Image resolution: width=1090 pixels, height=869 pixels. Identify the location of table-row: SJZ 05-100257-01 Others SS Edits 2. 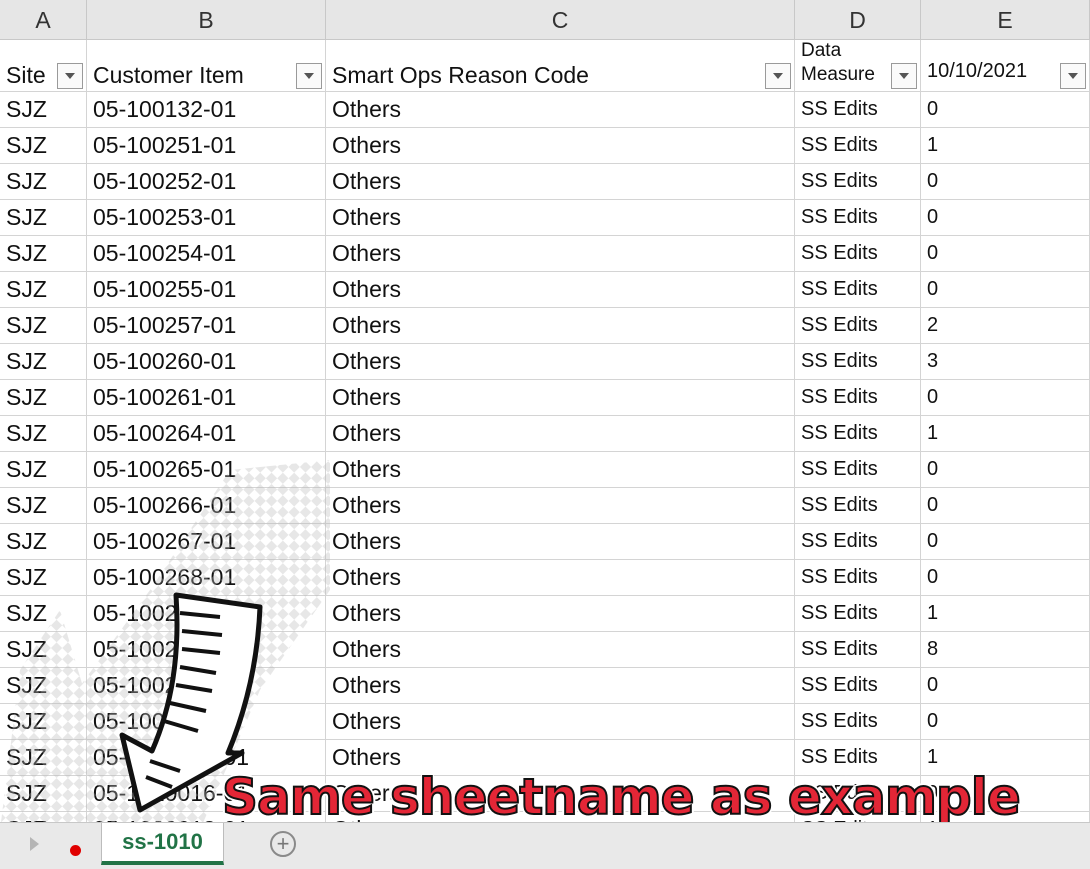
(545, 326).